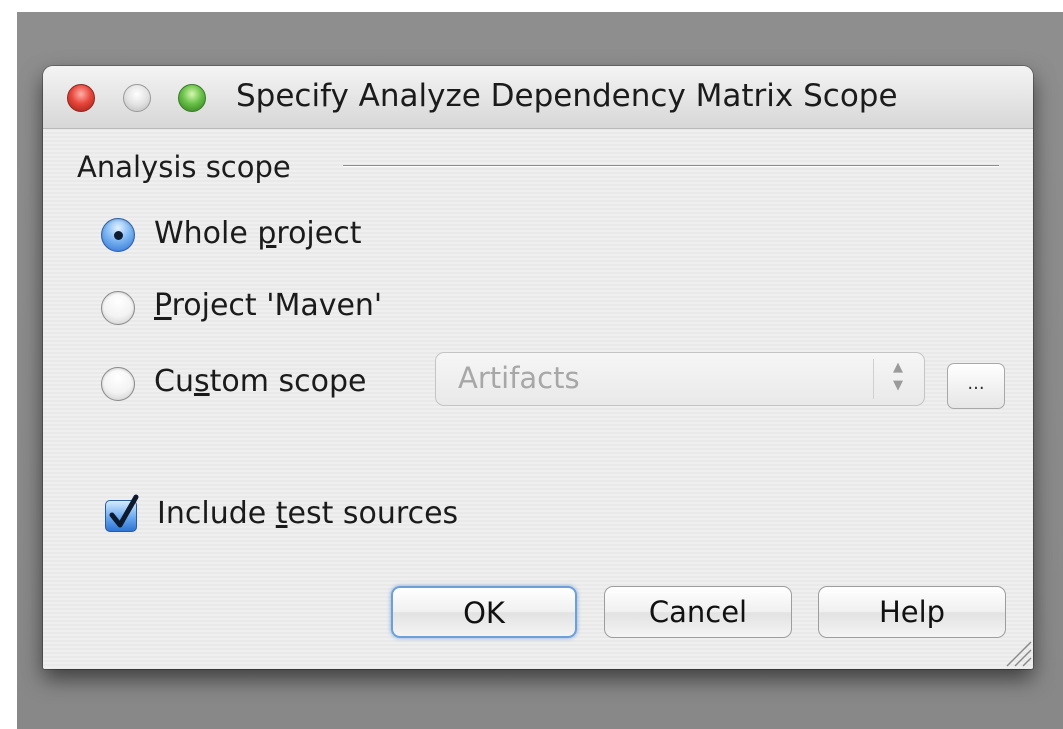 This screenshot has width=1063, height=729. What do you see at coordinates (118, 384) in the screenshot?
I see `custom-scope-radio` at bounding box center [118, 384].